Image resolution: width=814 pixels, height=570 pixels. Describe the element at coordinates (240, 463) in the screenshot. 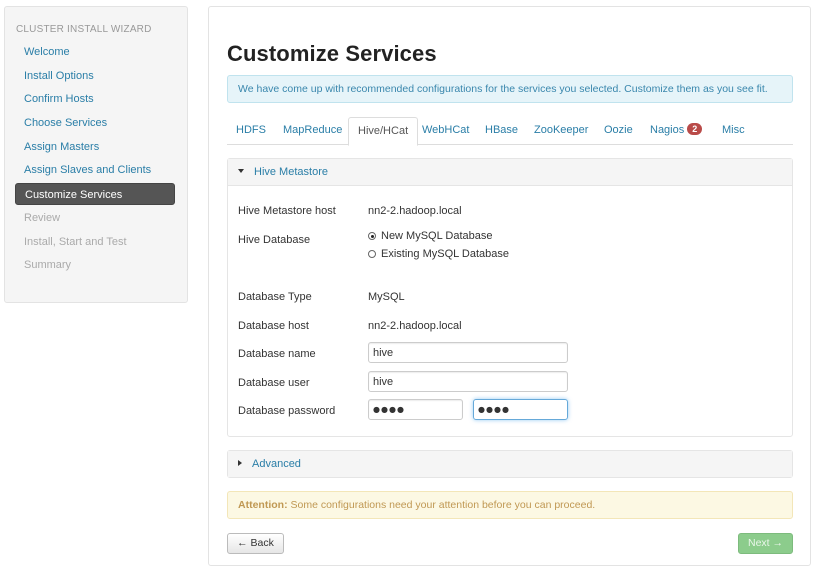

I see `caret-right-icon` at that location.